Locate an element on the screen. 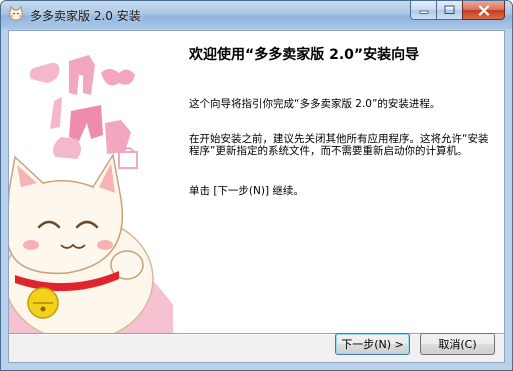 The height and width of the screenshot is (371, 513). close-icon is located at coordinates (483, 10).